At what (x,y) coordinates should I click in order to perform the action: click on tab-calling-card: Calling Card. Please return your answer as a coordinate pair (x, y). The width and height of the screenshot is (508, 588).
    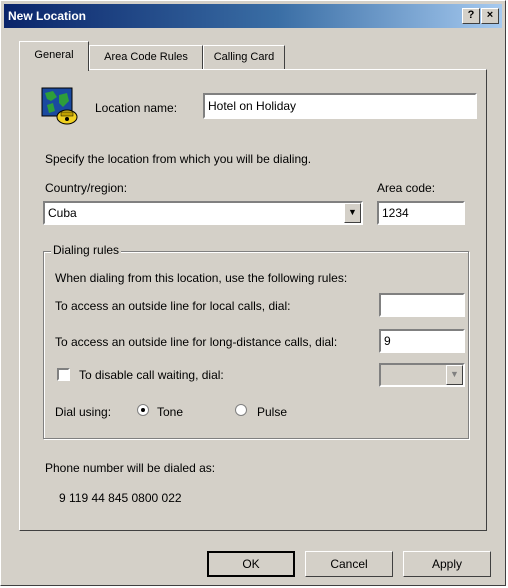
    Looking at the image, I should click on (244, 57).